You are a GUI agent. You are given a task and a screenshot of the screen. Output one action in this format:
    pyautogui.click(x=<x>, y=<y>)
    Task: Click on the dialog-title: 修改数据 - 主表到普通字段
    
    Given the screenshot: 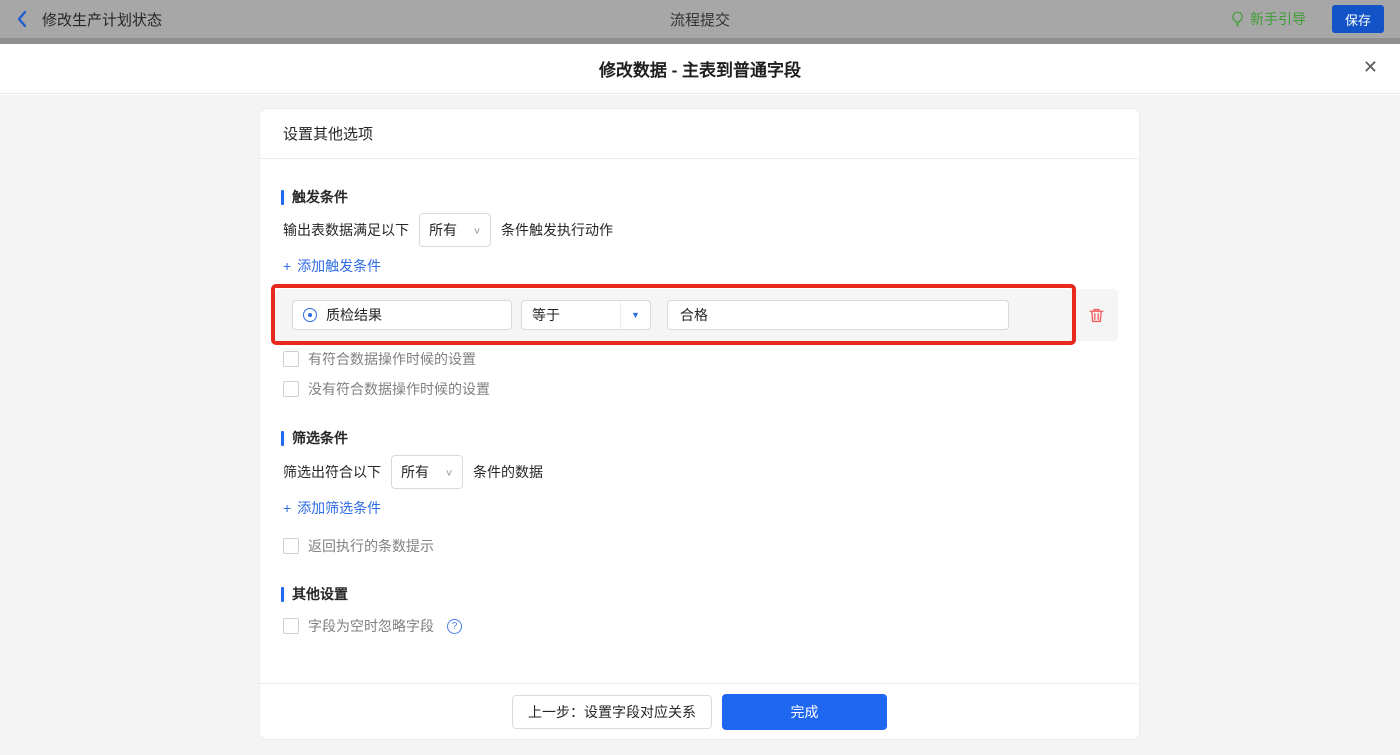 What is the action you would take?
    pyautogui.click(x=700, y=70)
    